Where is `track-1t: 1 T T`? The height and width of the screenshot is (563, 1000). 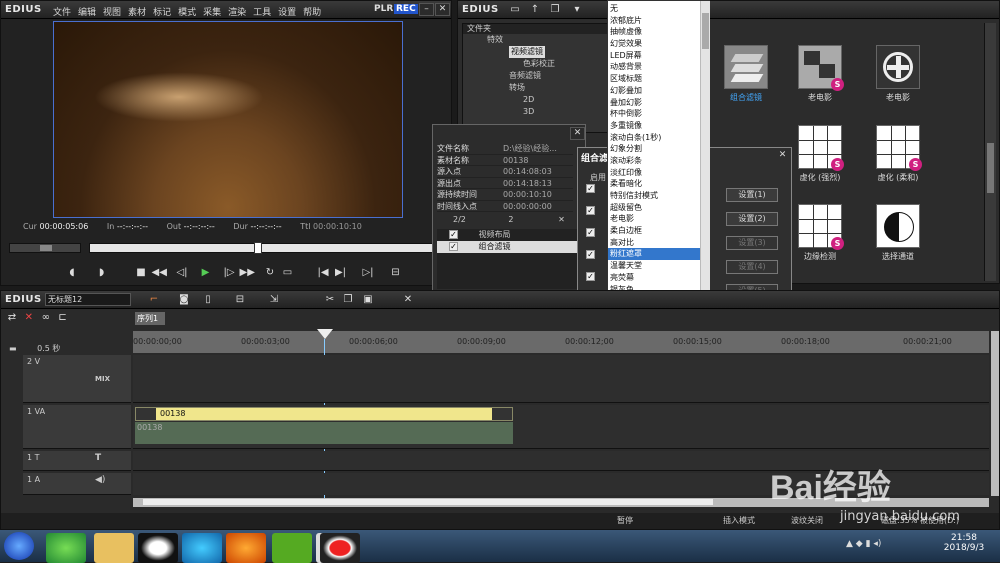 track-1t: 1 T T is located at coordinates (77, 461).